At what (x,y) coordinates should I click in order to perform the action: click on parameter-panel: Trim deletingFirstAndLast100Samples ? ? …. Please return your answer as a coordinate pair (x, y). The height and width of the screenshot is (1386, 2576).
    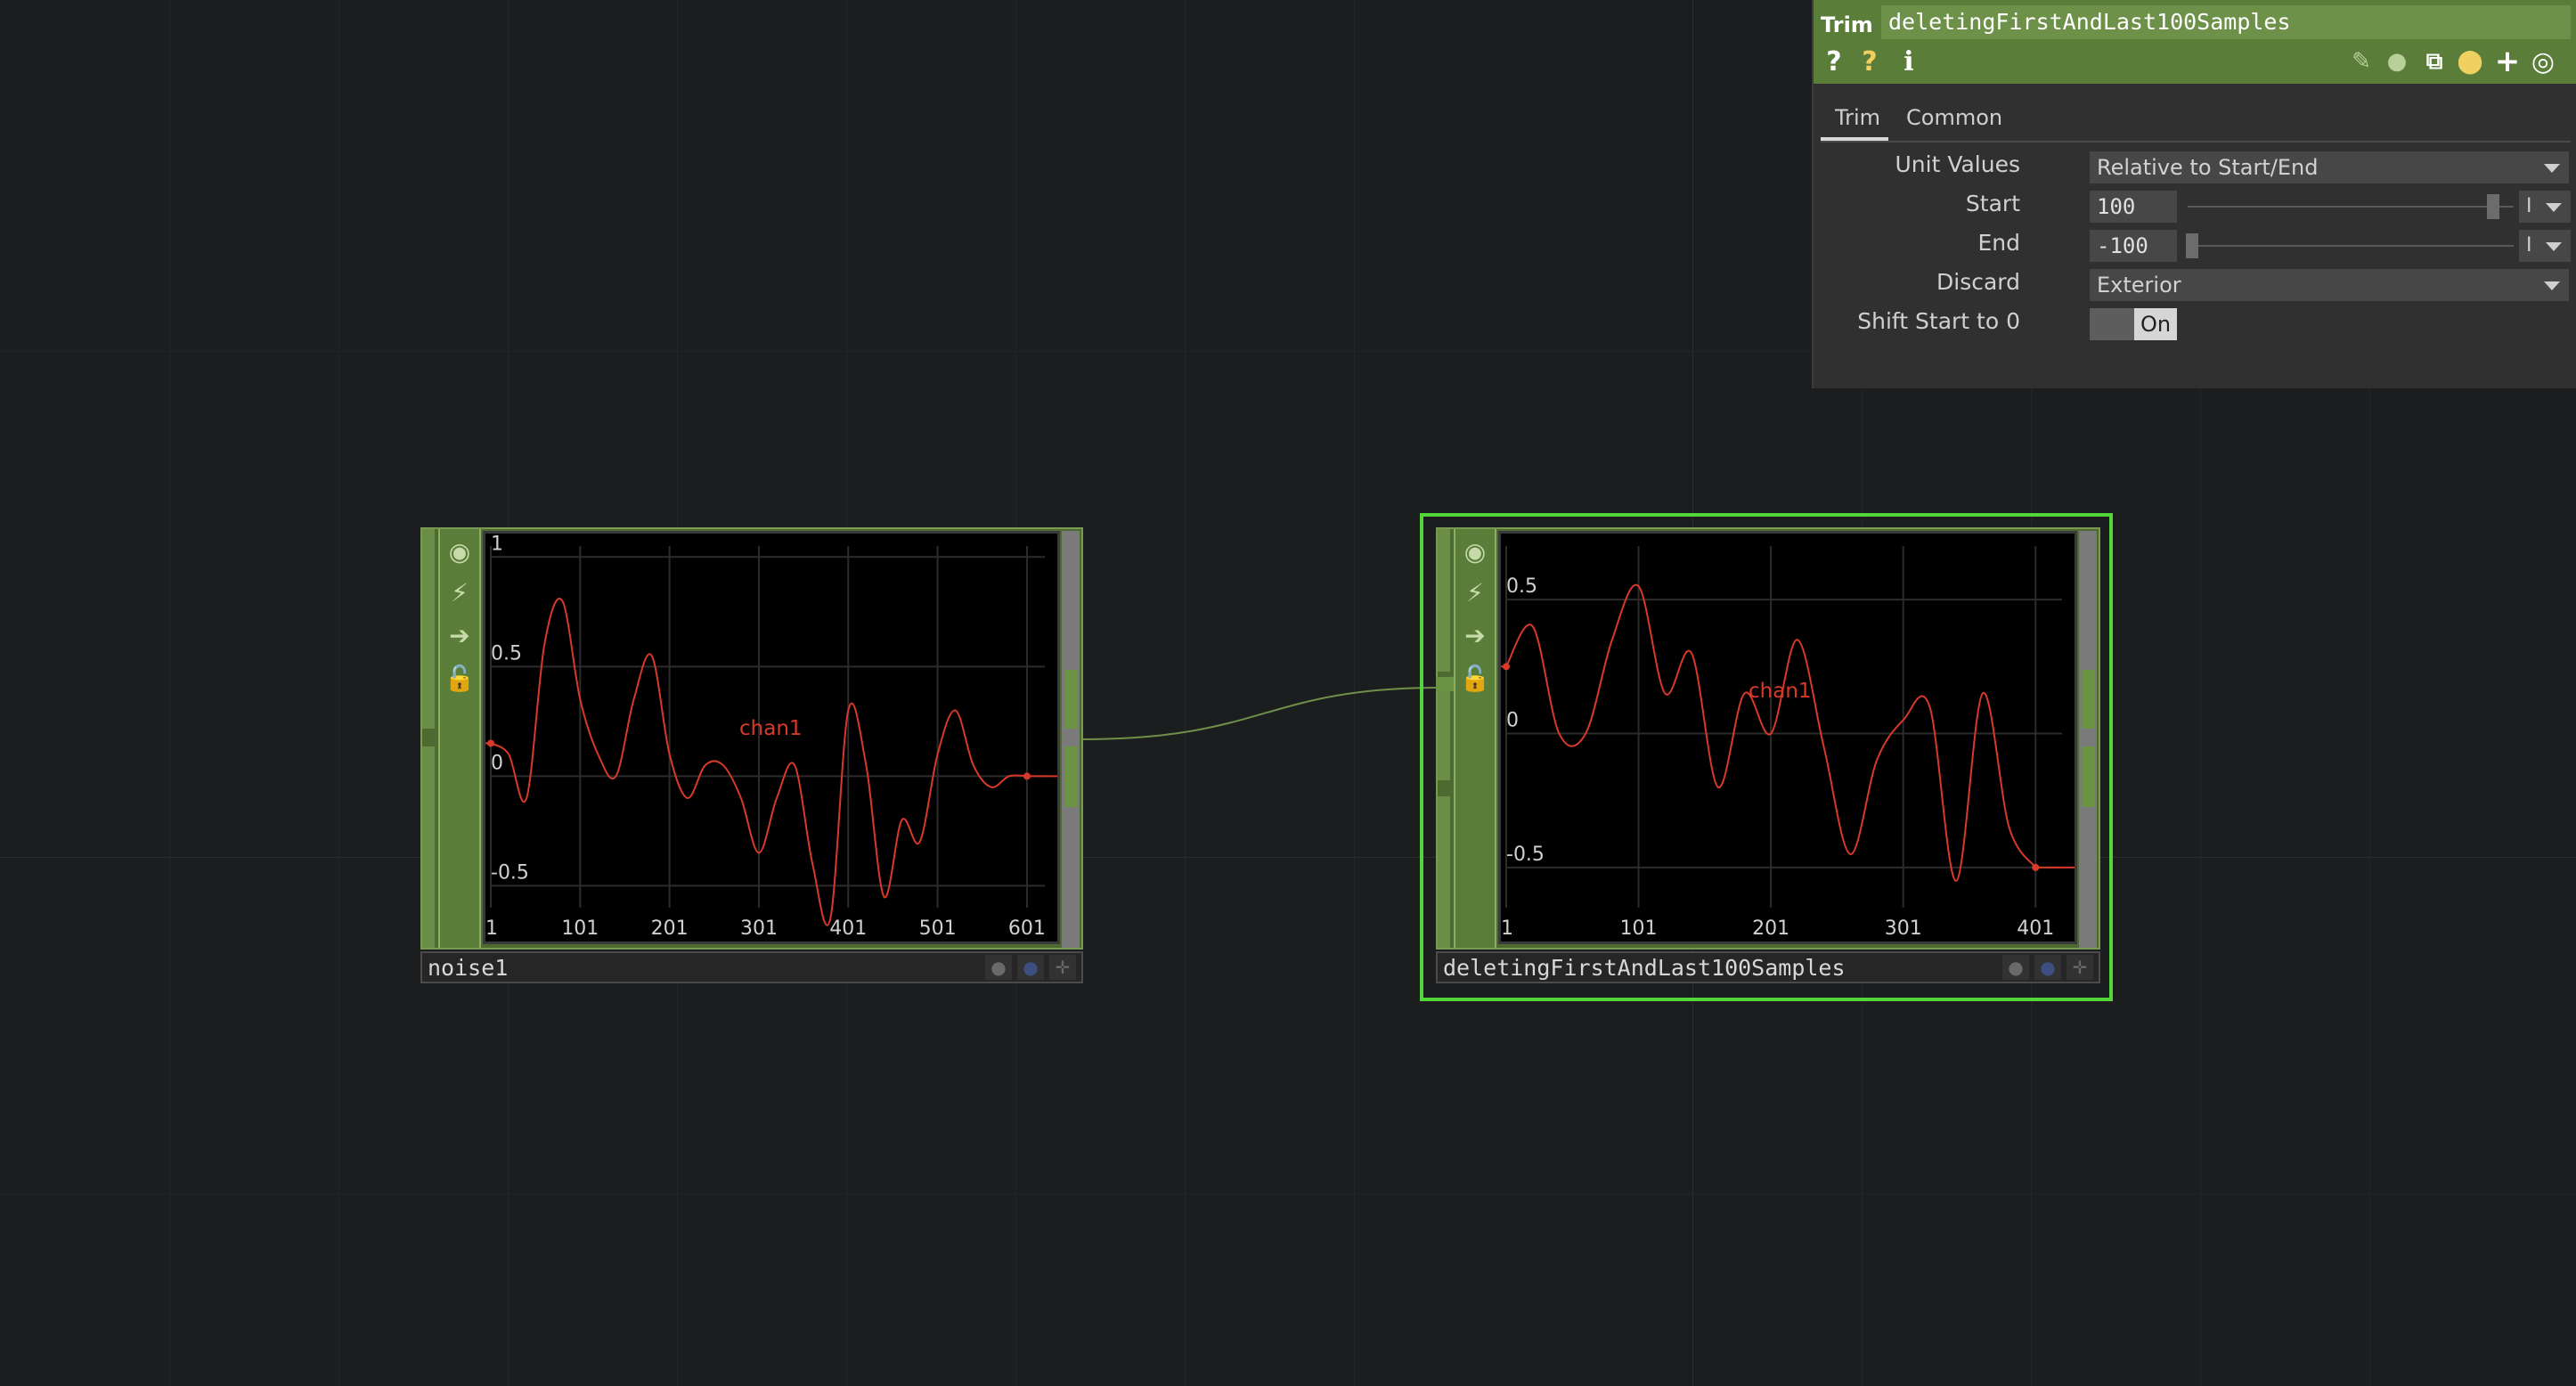
    Looking at the image, I should click on (2194, 194).